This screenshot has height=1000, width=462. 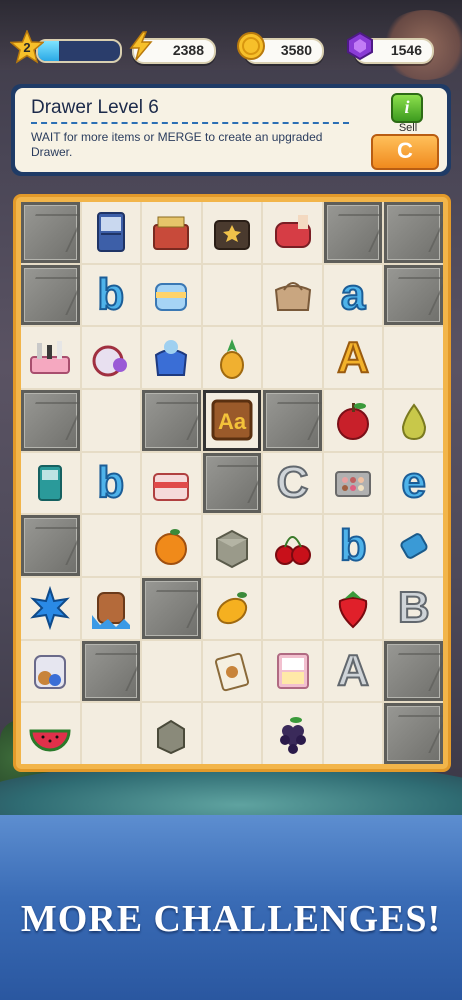 I want to click on mango-tile, so click(x=232, y=608).